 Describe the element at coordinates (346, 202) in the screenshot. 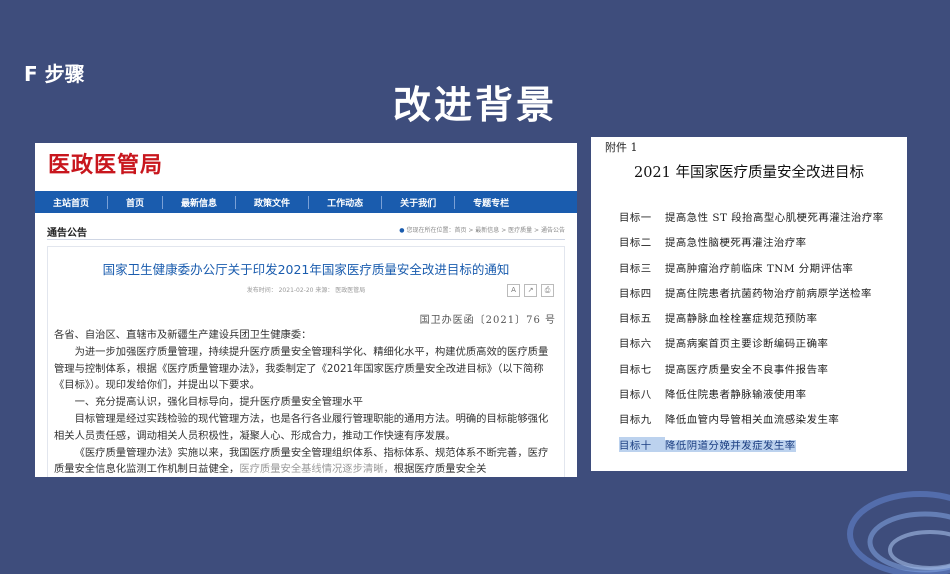

I see `nav-item-work-news: 工作动态` at that location.